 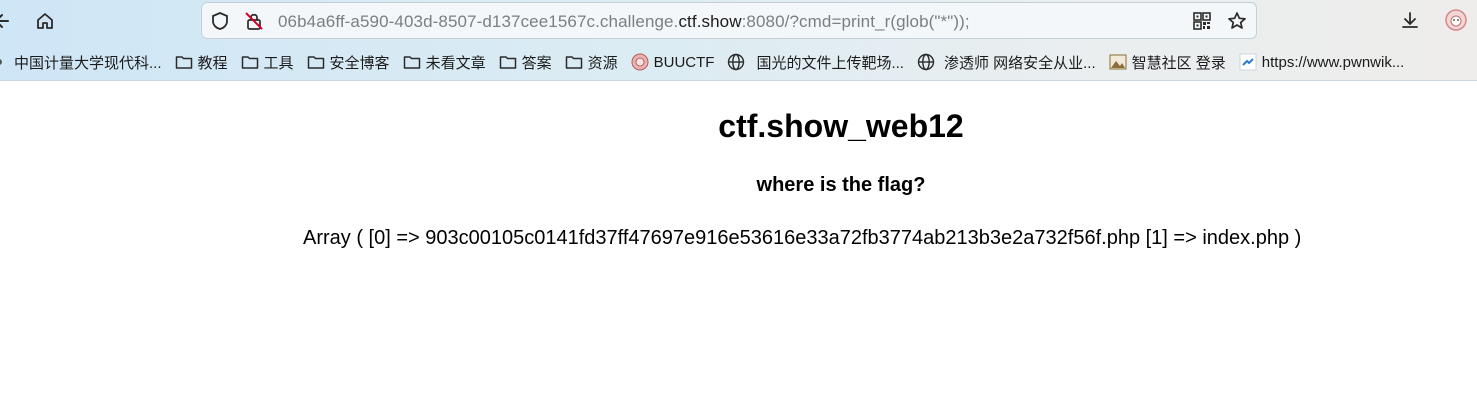 I want to click on bookmark-folder-unread: 未看文章, so click(x=444, y=62).